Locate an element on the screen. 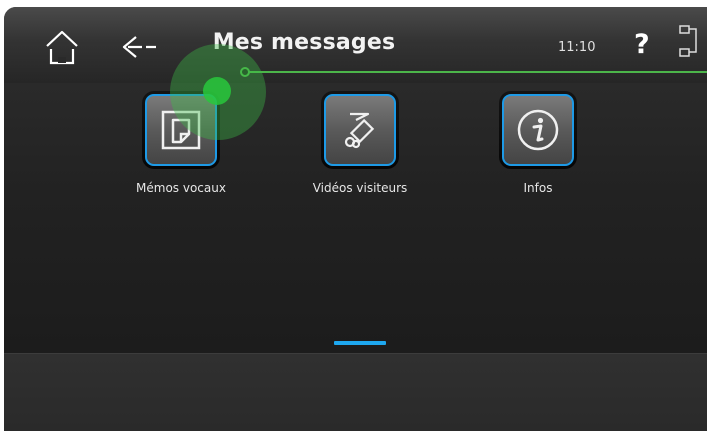 The width and height of the screenshot is (707, 431). tile-visitor-videos: Vidéos visiteurs is located at coordinates (360, 143).